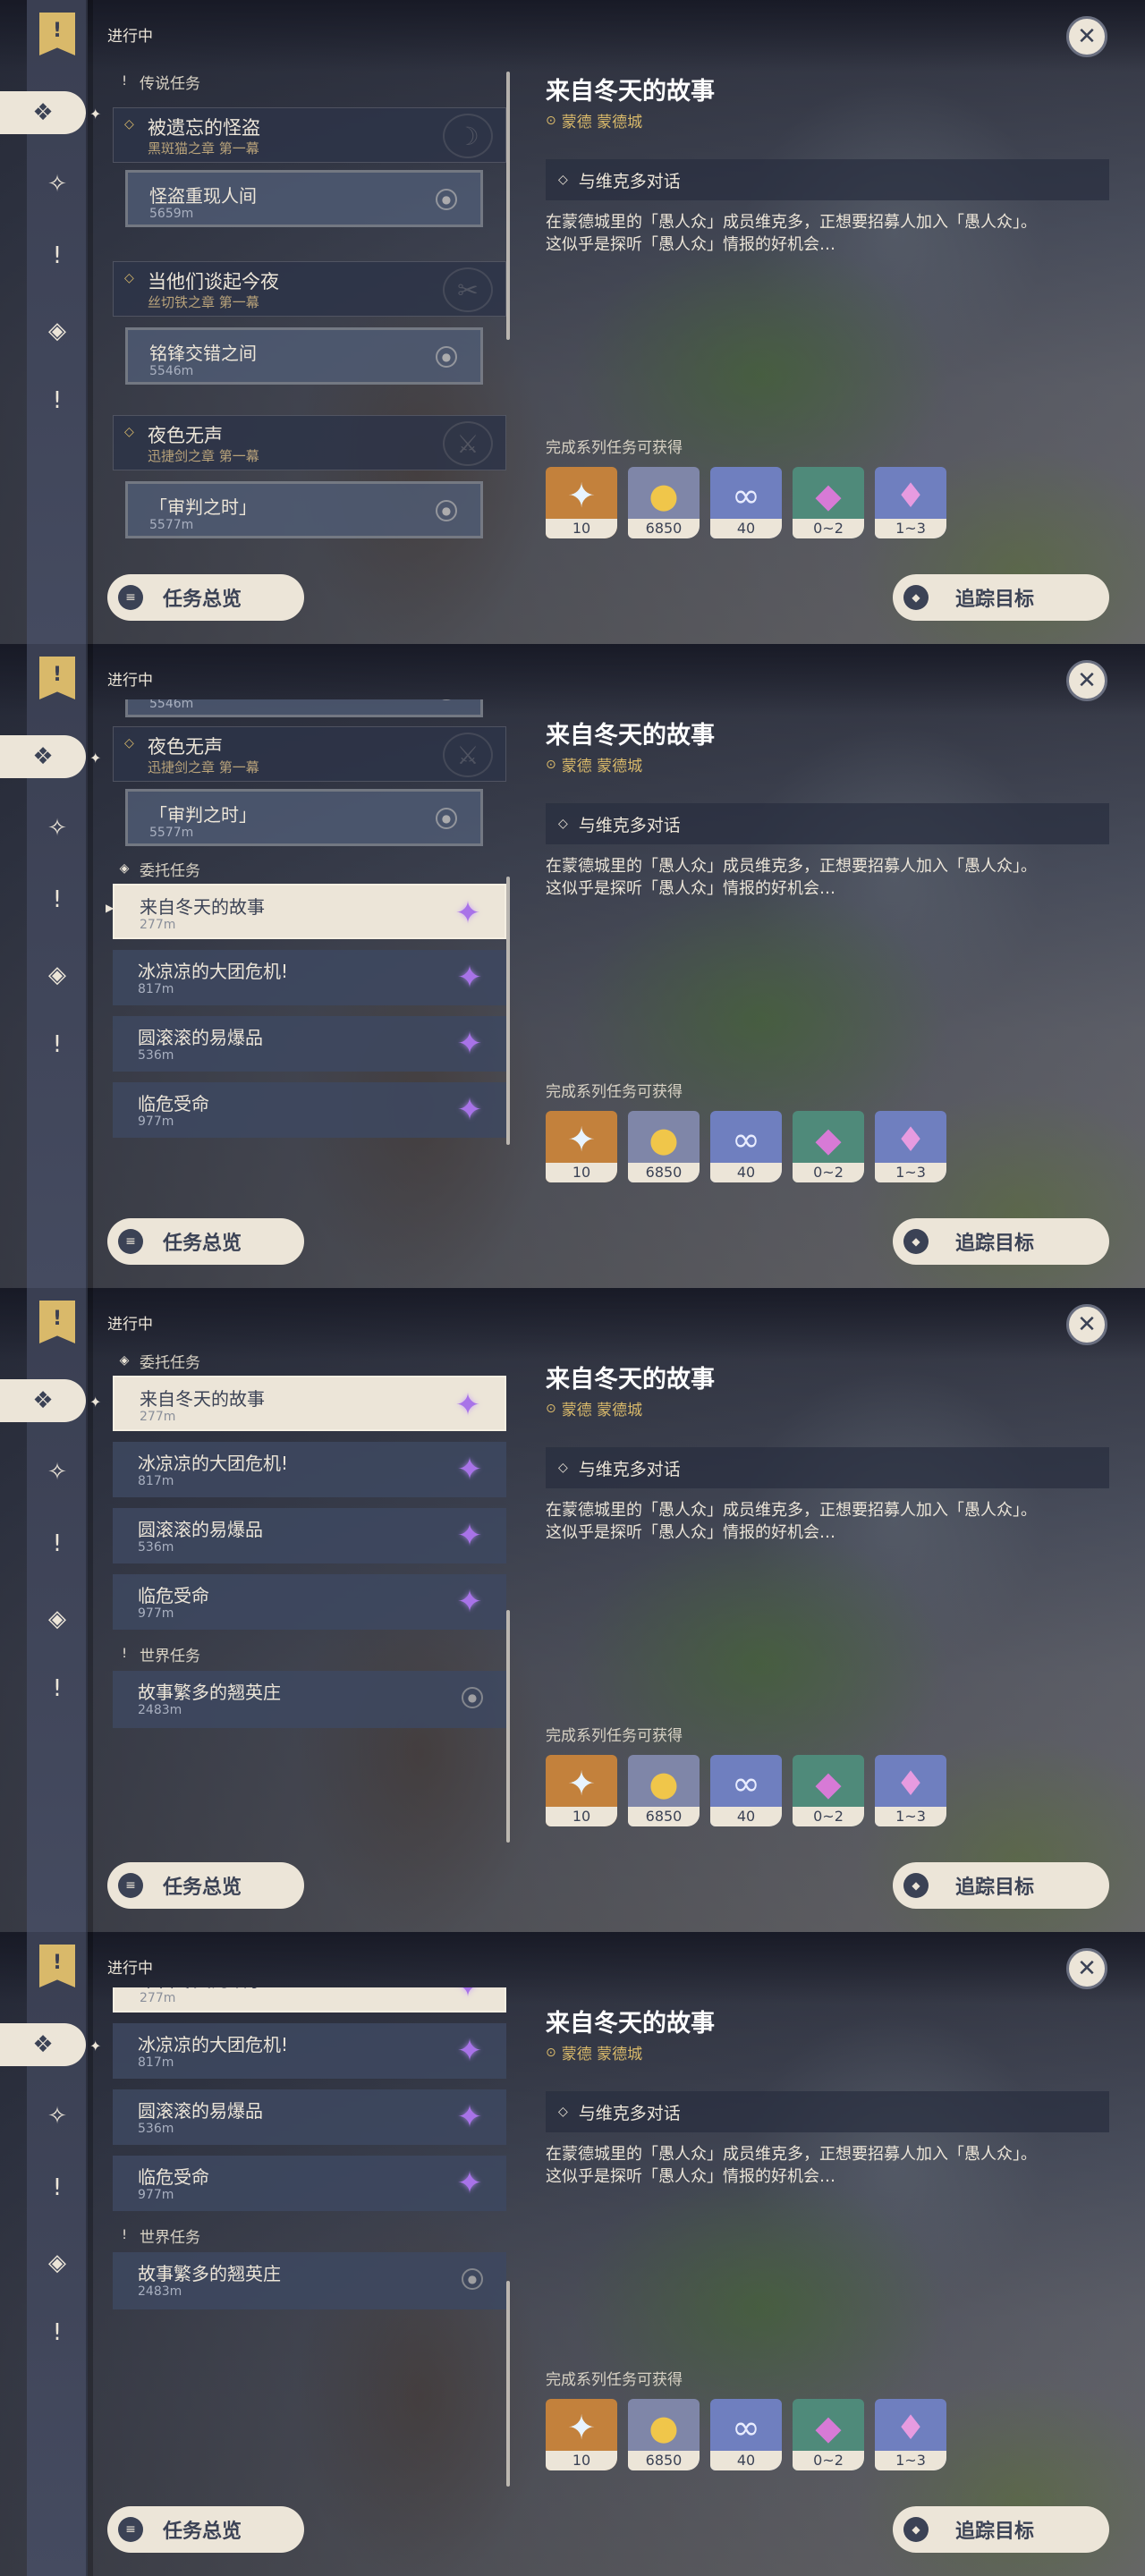 Image resolution: width=1145 pixels, height=2576 pixels. I want to click on legend-chapter-1: ◇ 被遗忘的怪盗 黑斑猫之章 第一幕 ☽, so click(309, 135).